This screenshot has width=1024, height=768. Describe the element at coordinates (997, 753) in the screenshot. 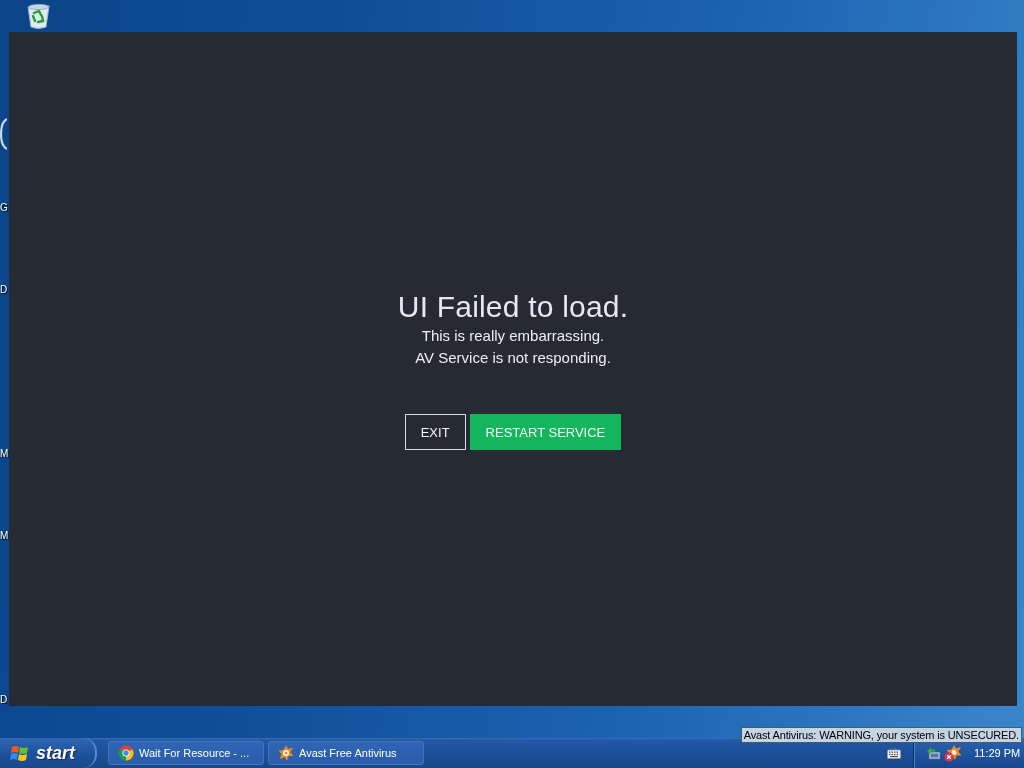

I see `clock: 11:29 PM` at that location.